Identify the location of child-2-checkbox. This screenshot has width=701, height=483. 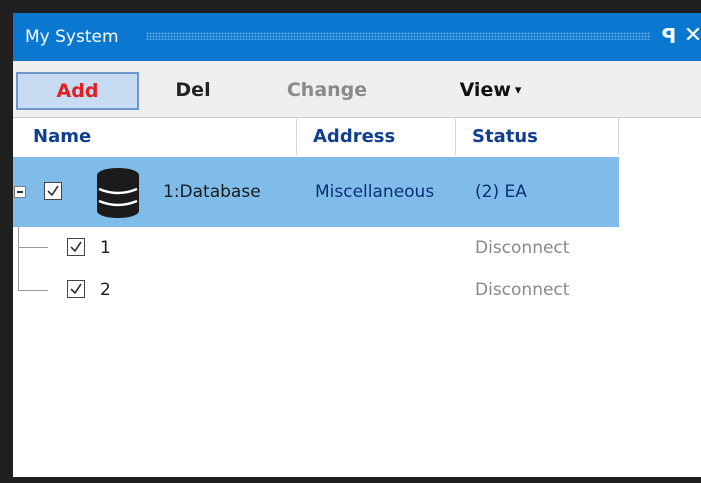
(76, 289).